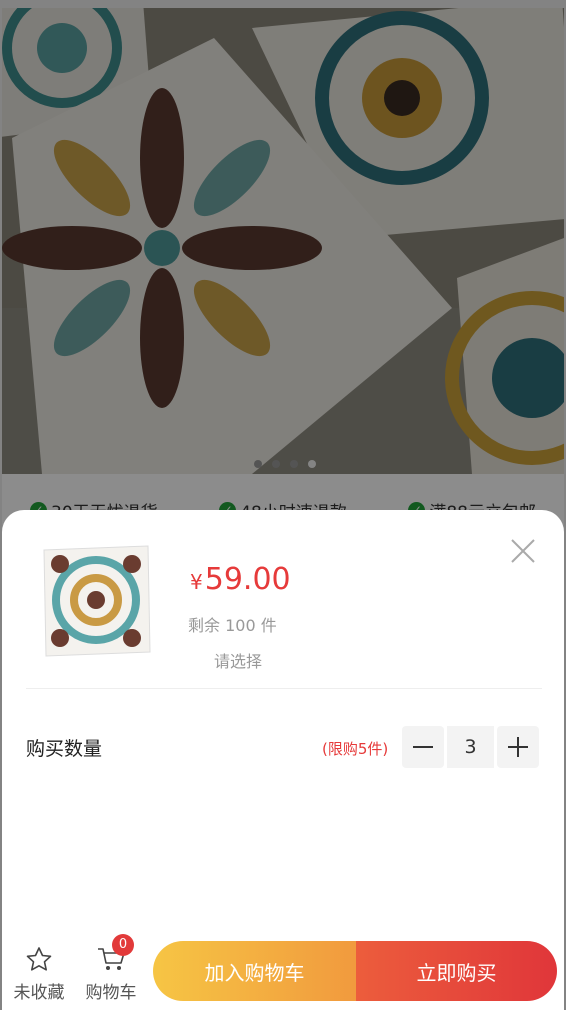 Image resolution: width=566 pixels, height=1010 pixels. Describe the element at coordinates (238, 661) in the screenshot. I see `select-hint: 请选择` at that location.